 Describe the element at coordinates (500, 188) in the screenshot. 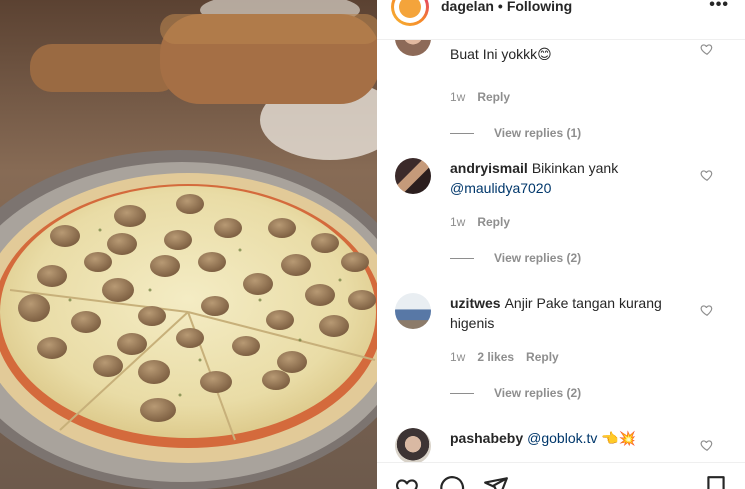

I see `mention-link: @maulidya7020` at that location.